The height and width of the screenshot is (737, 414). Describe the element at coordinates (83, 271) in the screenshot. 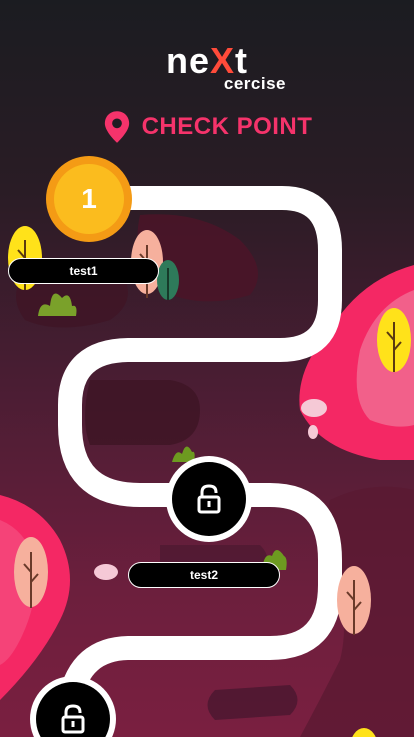

I see `checkpoint-1-label: test1` at that location.